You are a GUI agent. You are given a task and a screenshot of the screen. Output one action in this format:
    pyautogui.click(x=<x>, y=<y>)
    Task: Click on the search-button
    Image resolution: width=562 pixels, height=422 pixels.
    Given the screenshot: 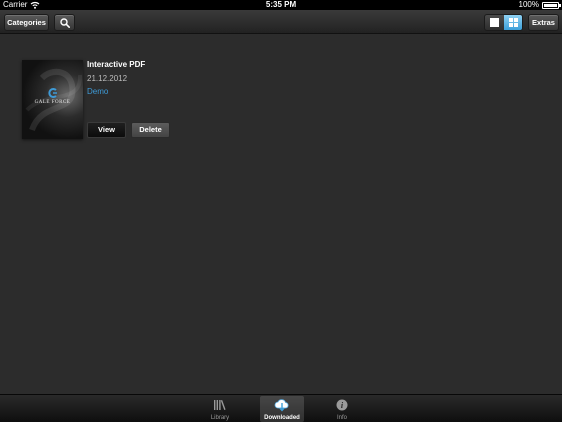 What is the action you would take?
    pyautogui.click(x=64, y=22)
    